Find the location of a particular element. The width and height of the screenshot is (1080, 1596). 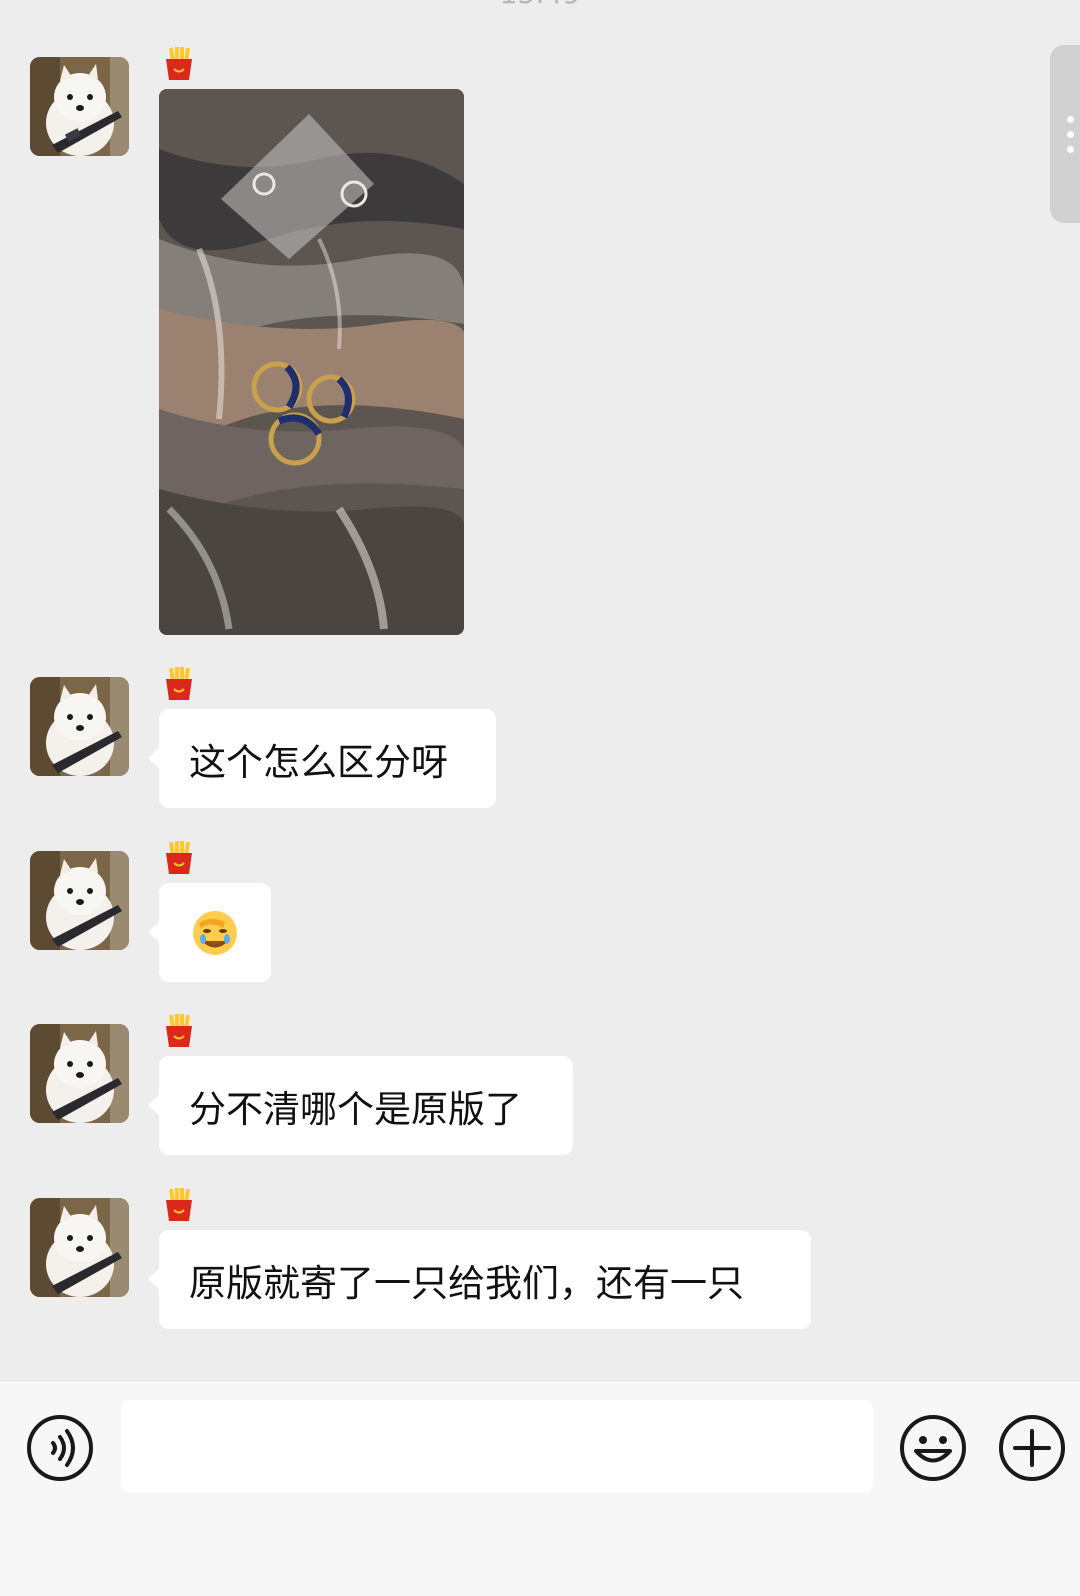

plus-icon is located at coordinates (1032, 1448).